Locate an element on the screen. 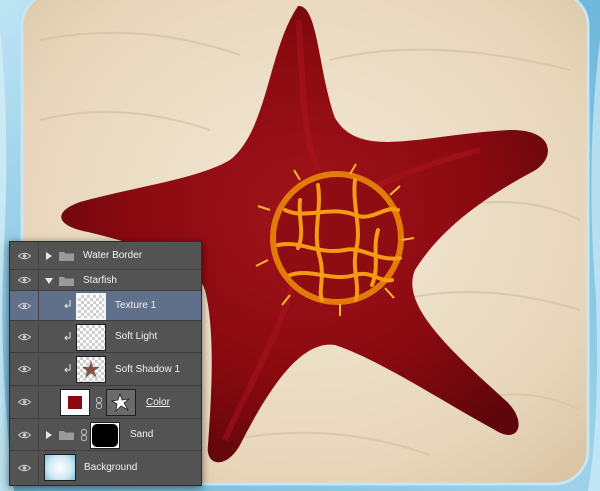 Image resolution: width=600 pixels, height=491 pixels. layer-row-water-border: Water Border is located at coordinates (105, 256).